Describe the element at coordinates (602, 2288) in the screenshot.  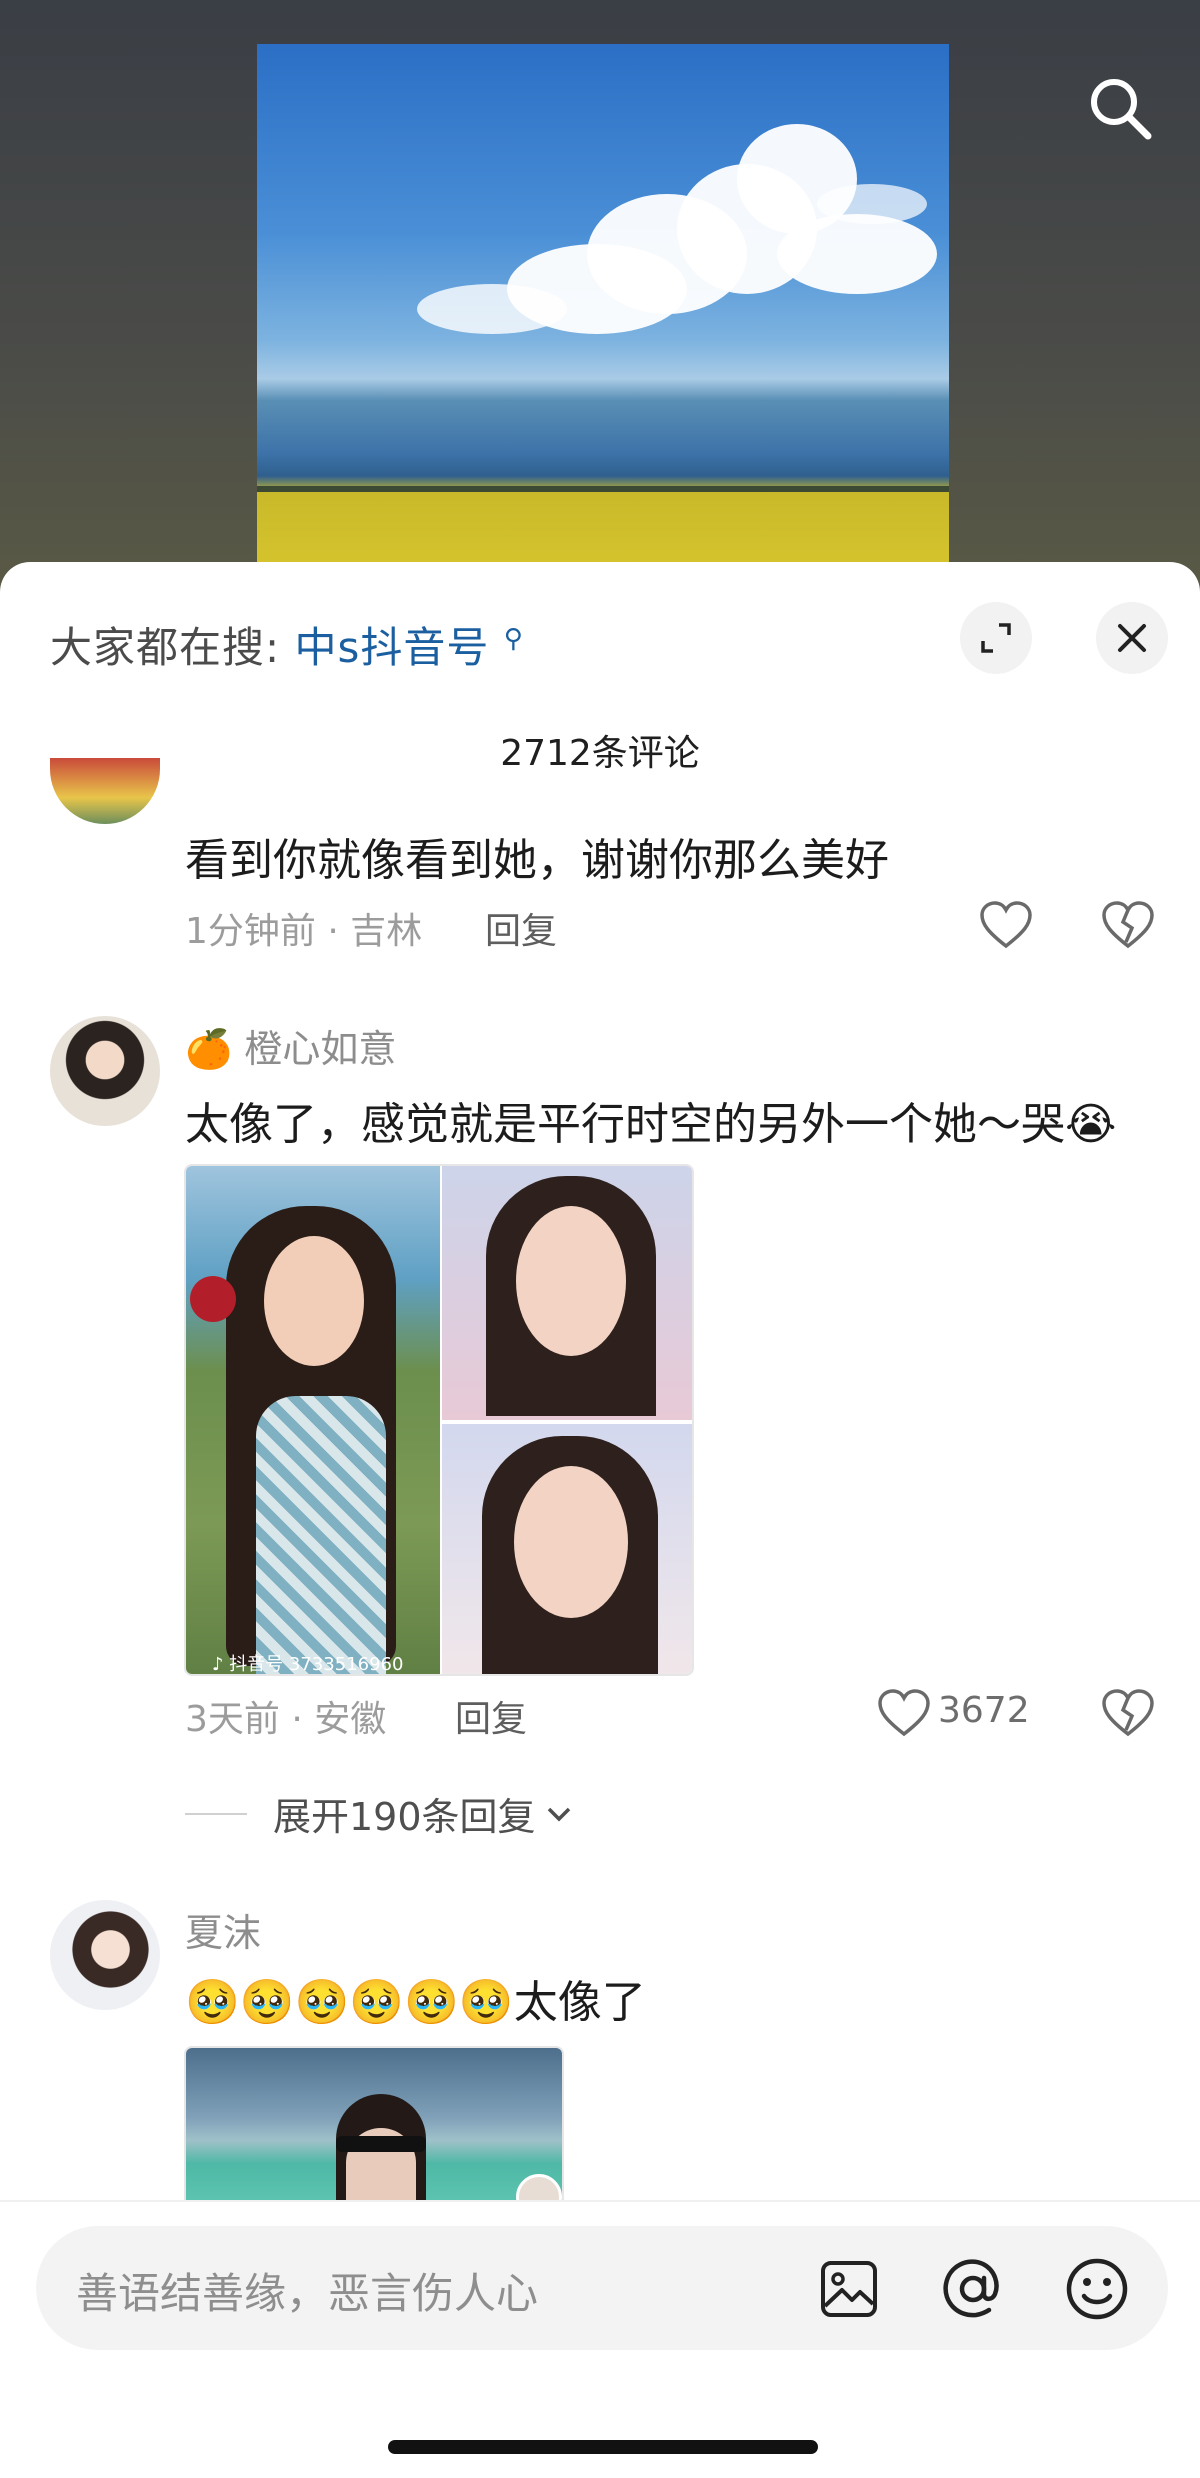
I see `comment-input: 善语结善缘，恶言伤人心` at that location.